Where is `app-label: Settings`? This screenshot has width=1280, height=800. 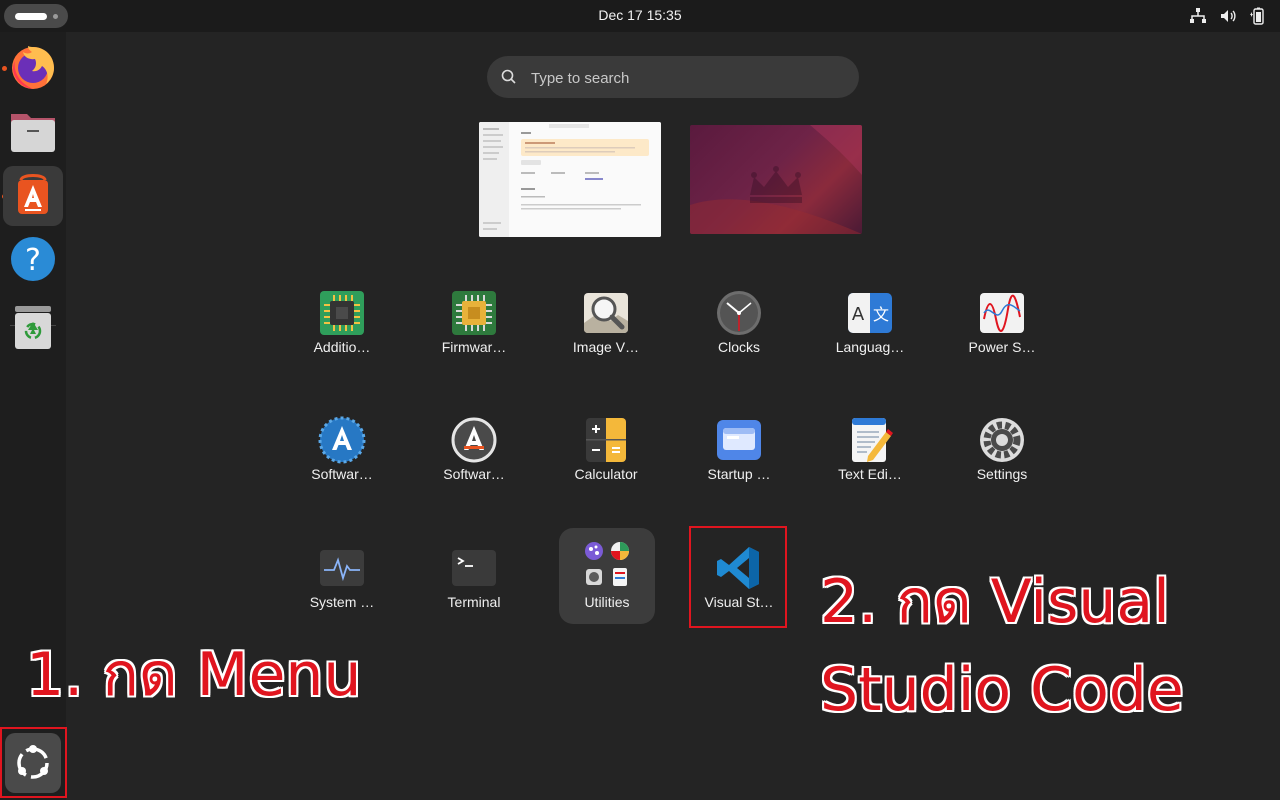
app-label: Settings is located at coordinates (1002, 474).